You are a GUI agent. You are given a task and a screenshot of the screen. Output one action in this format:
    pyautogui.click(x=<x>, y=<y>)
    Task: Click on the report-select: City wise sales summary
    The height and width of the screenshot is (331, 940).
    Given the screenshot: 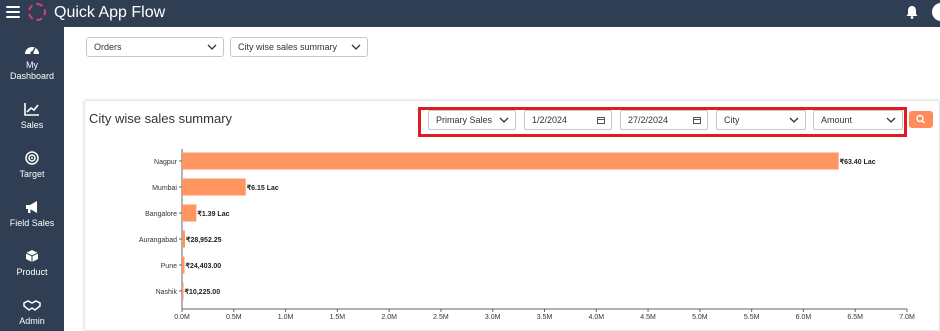 What is the action you would take?
    pyautogui.click(x=299, y=47)
    